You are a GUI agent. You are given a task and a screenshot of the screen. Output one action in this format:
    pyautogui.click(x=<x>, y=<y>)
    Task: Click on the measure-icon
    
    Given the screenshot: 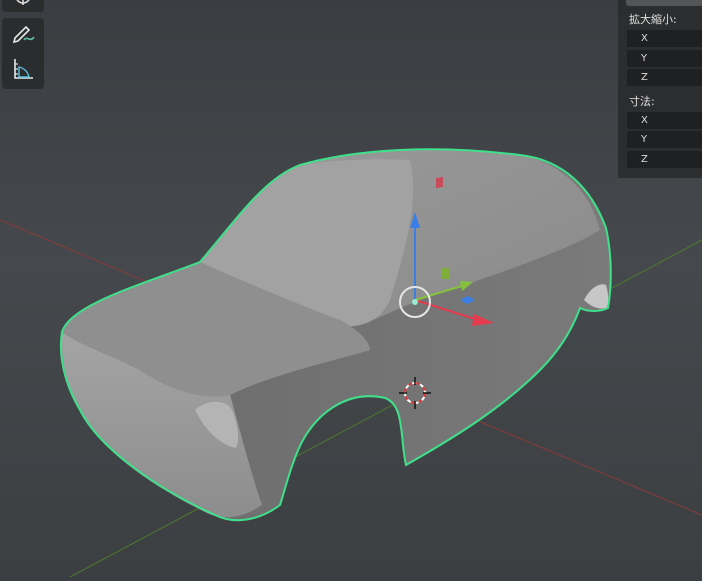 What is the action you would take?
    pyautogui.click(x=23, y=71)
    